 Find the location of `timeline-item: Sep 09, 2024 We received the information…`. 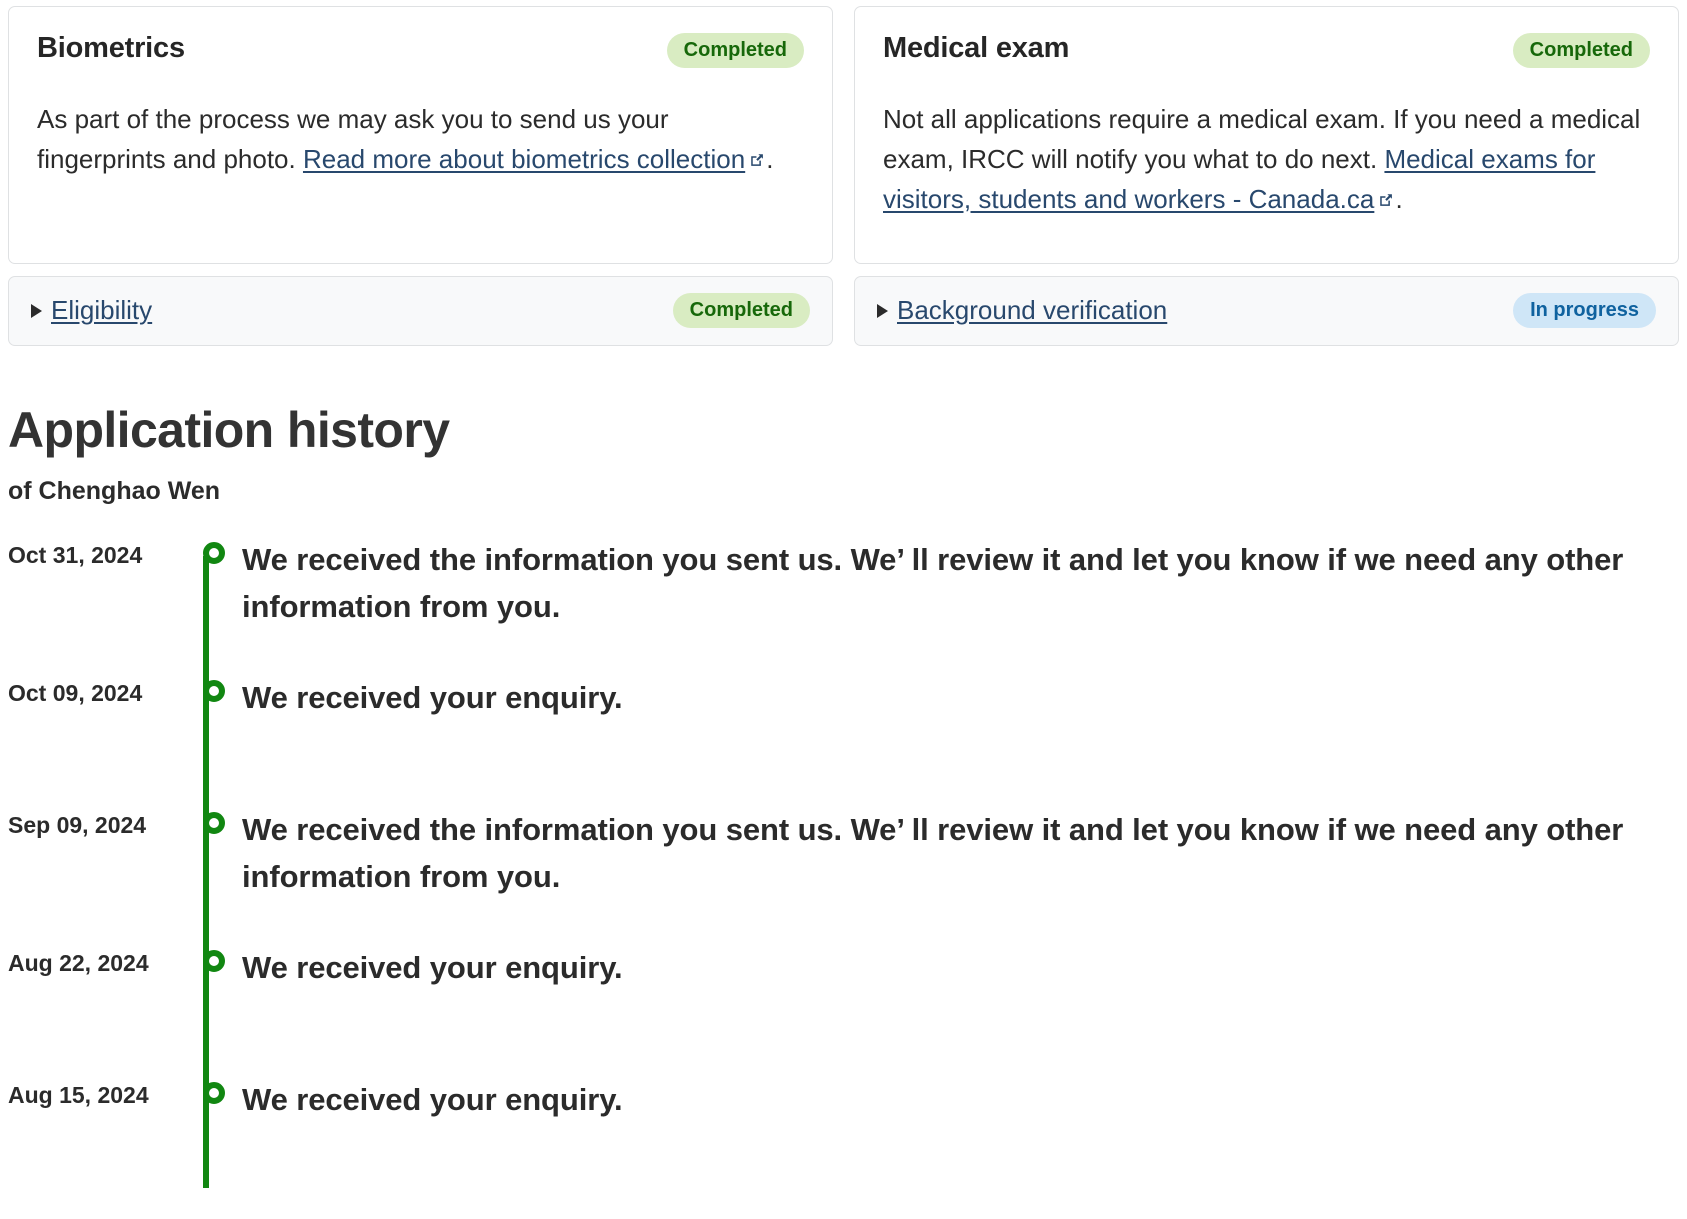

timeline-item: Sep 09, 2024 We received the information… is located at coordinates (843, 875).